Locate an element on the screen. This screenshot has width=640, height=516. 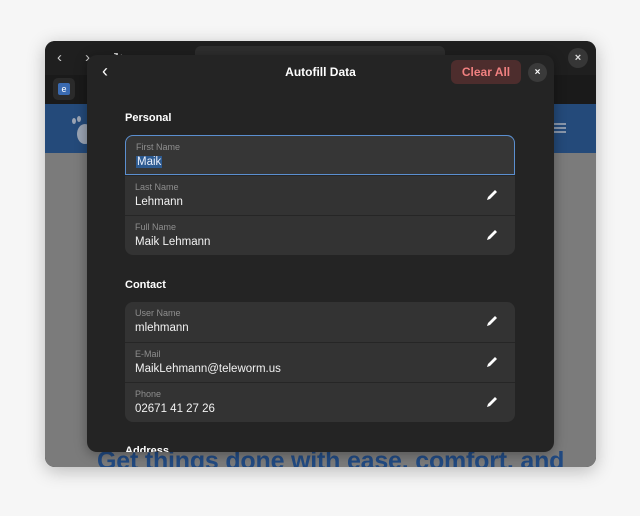
clear-all-button: Clear All is located at coordinates (486, 72).